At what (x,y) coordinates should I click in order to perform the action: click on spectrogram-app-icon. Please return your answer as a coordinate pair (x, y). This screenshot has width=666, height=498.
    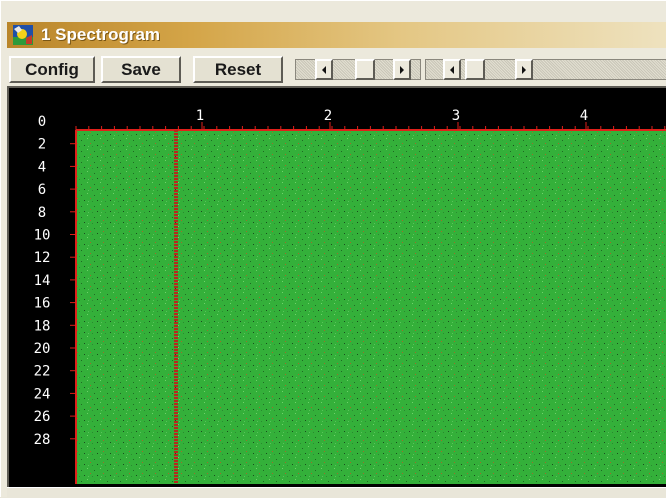
    Looking at the image, I should click on (23, 35).